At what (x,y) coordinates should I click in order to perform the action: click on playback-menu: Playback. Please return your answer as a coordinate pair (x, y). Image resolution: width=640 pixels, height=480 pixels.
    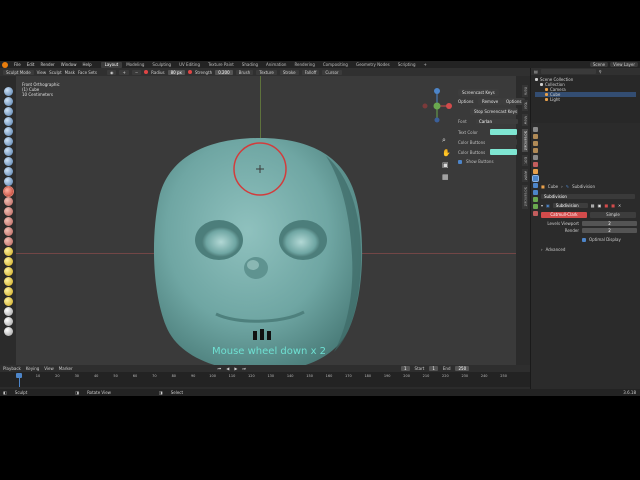
    Looking at the image, I should click on (12, 368).